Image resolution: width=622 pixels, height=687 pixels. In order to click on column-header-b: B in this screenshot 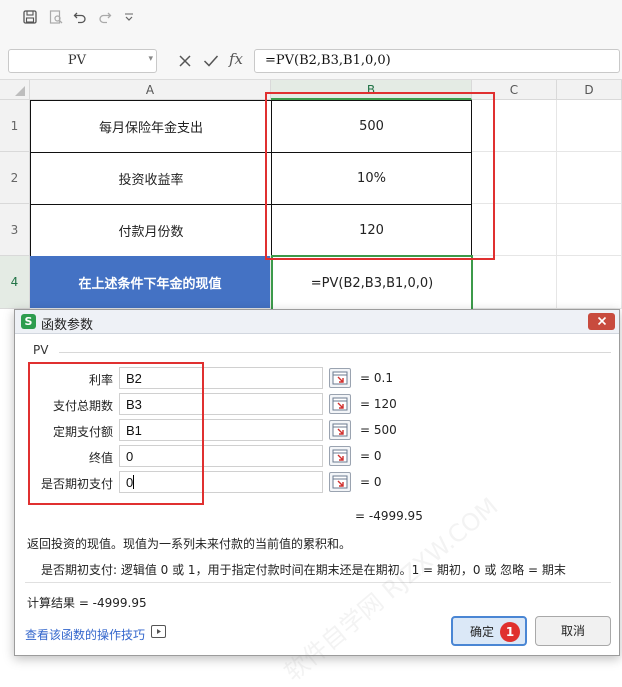, I will do `click(371, 90)`.